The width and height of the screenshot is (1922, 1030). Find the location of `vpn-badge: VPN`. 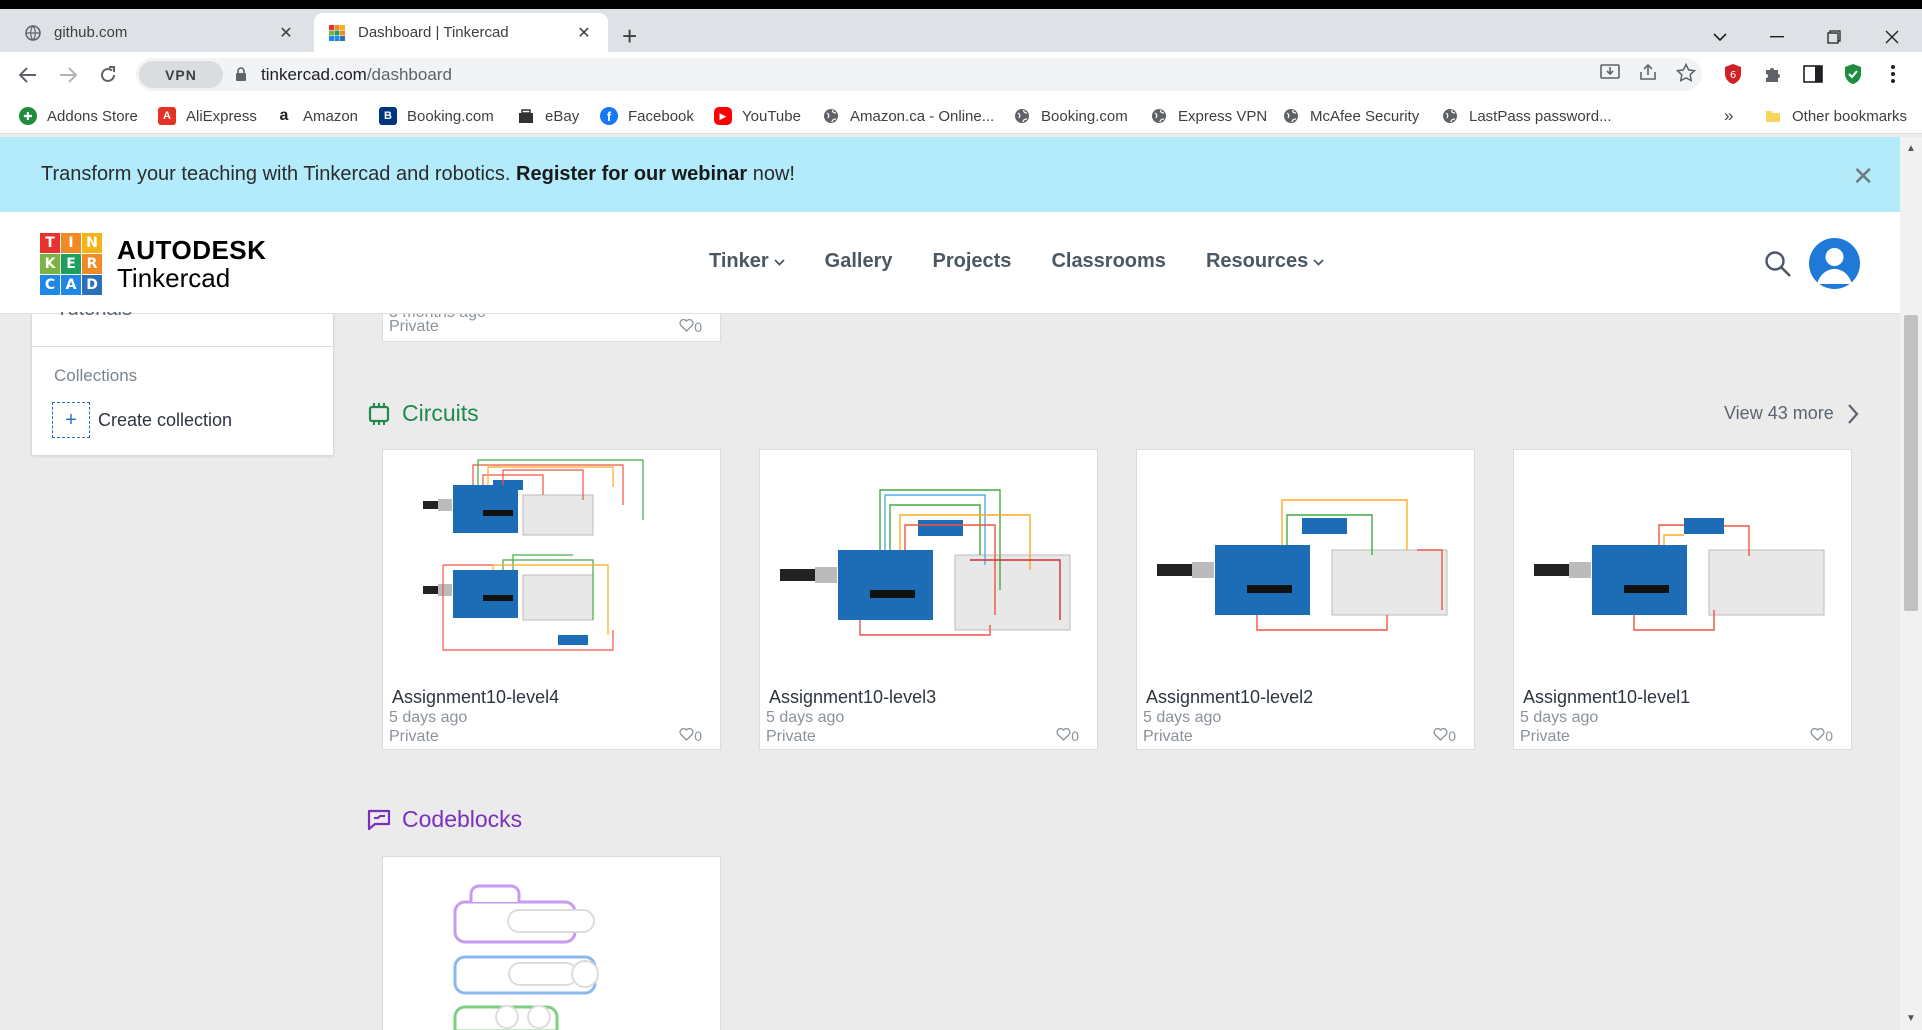

vpn-badge: VPN is located at coordinates (181, 74).